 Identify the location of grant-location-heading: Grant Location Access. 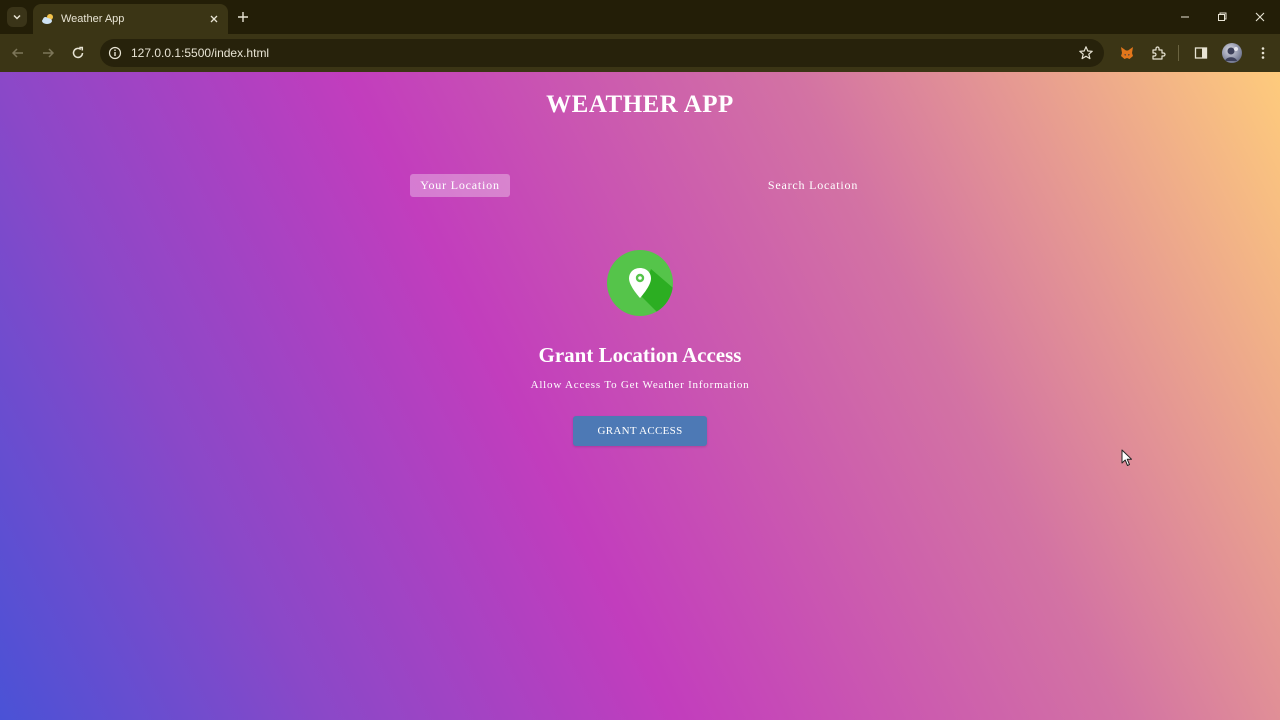
(640, 355).